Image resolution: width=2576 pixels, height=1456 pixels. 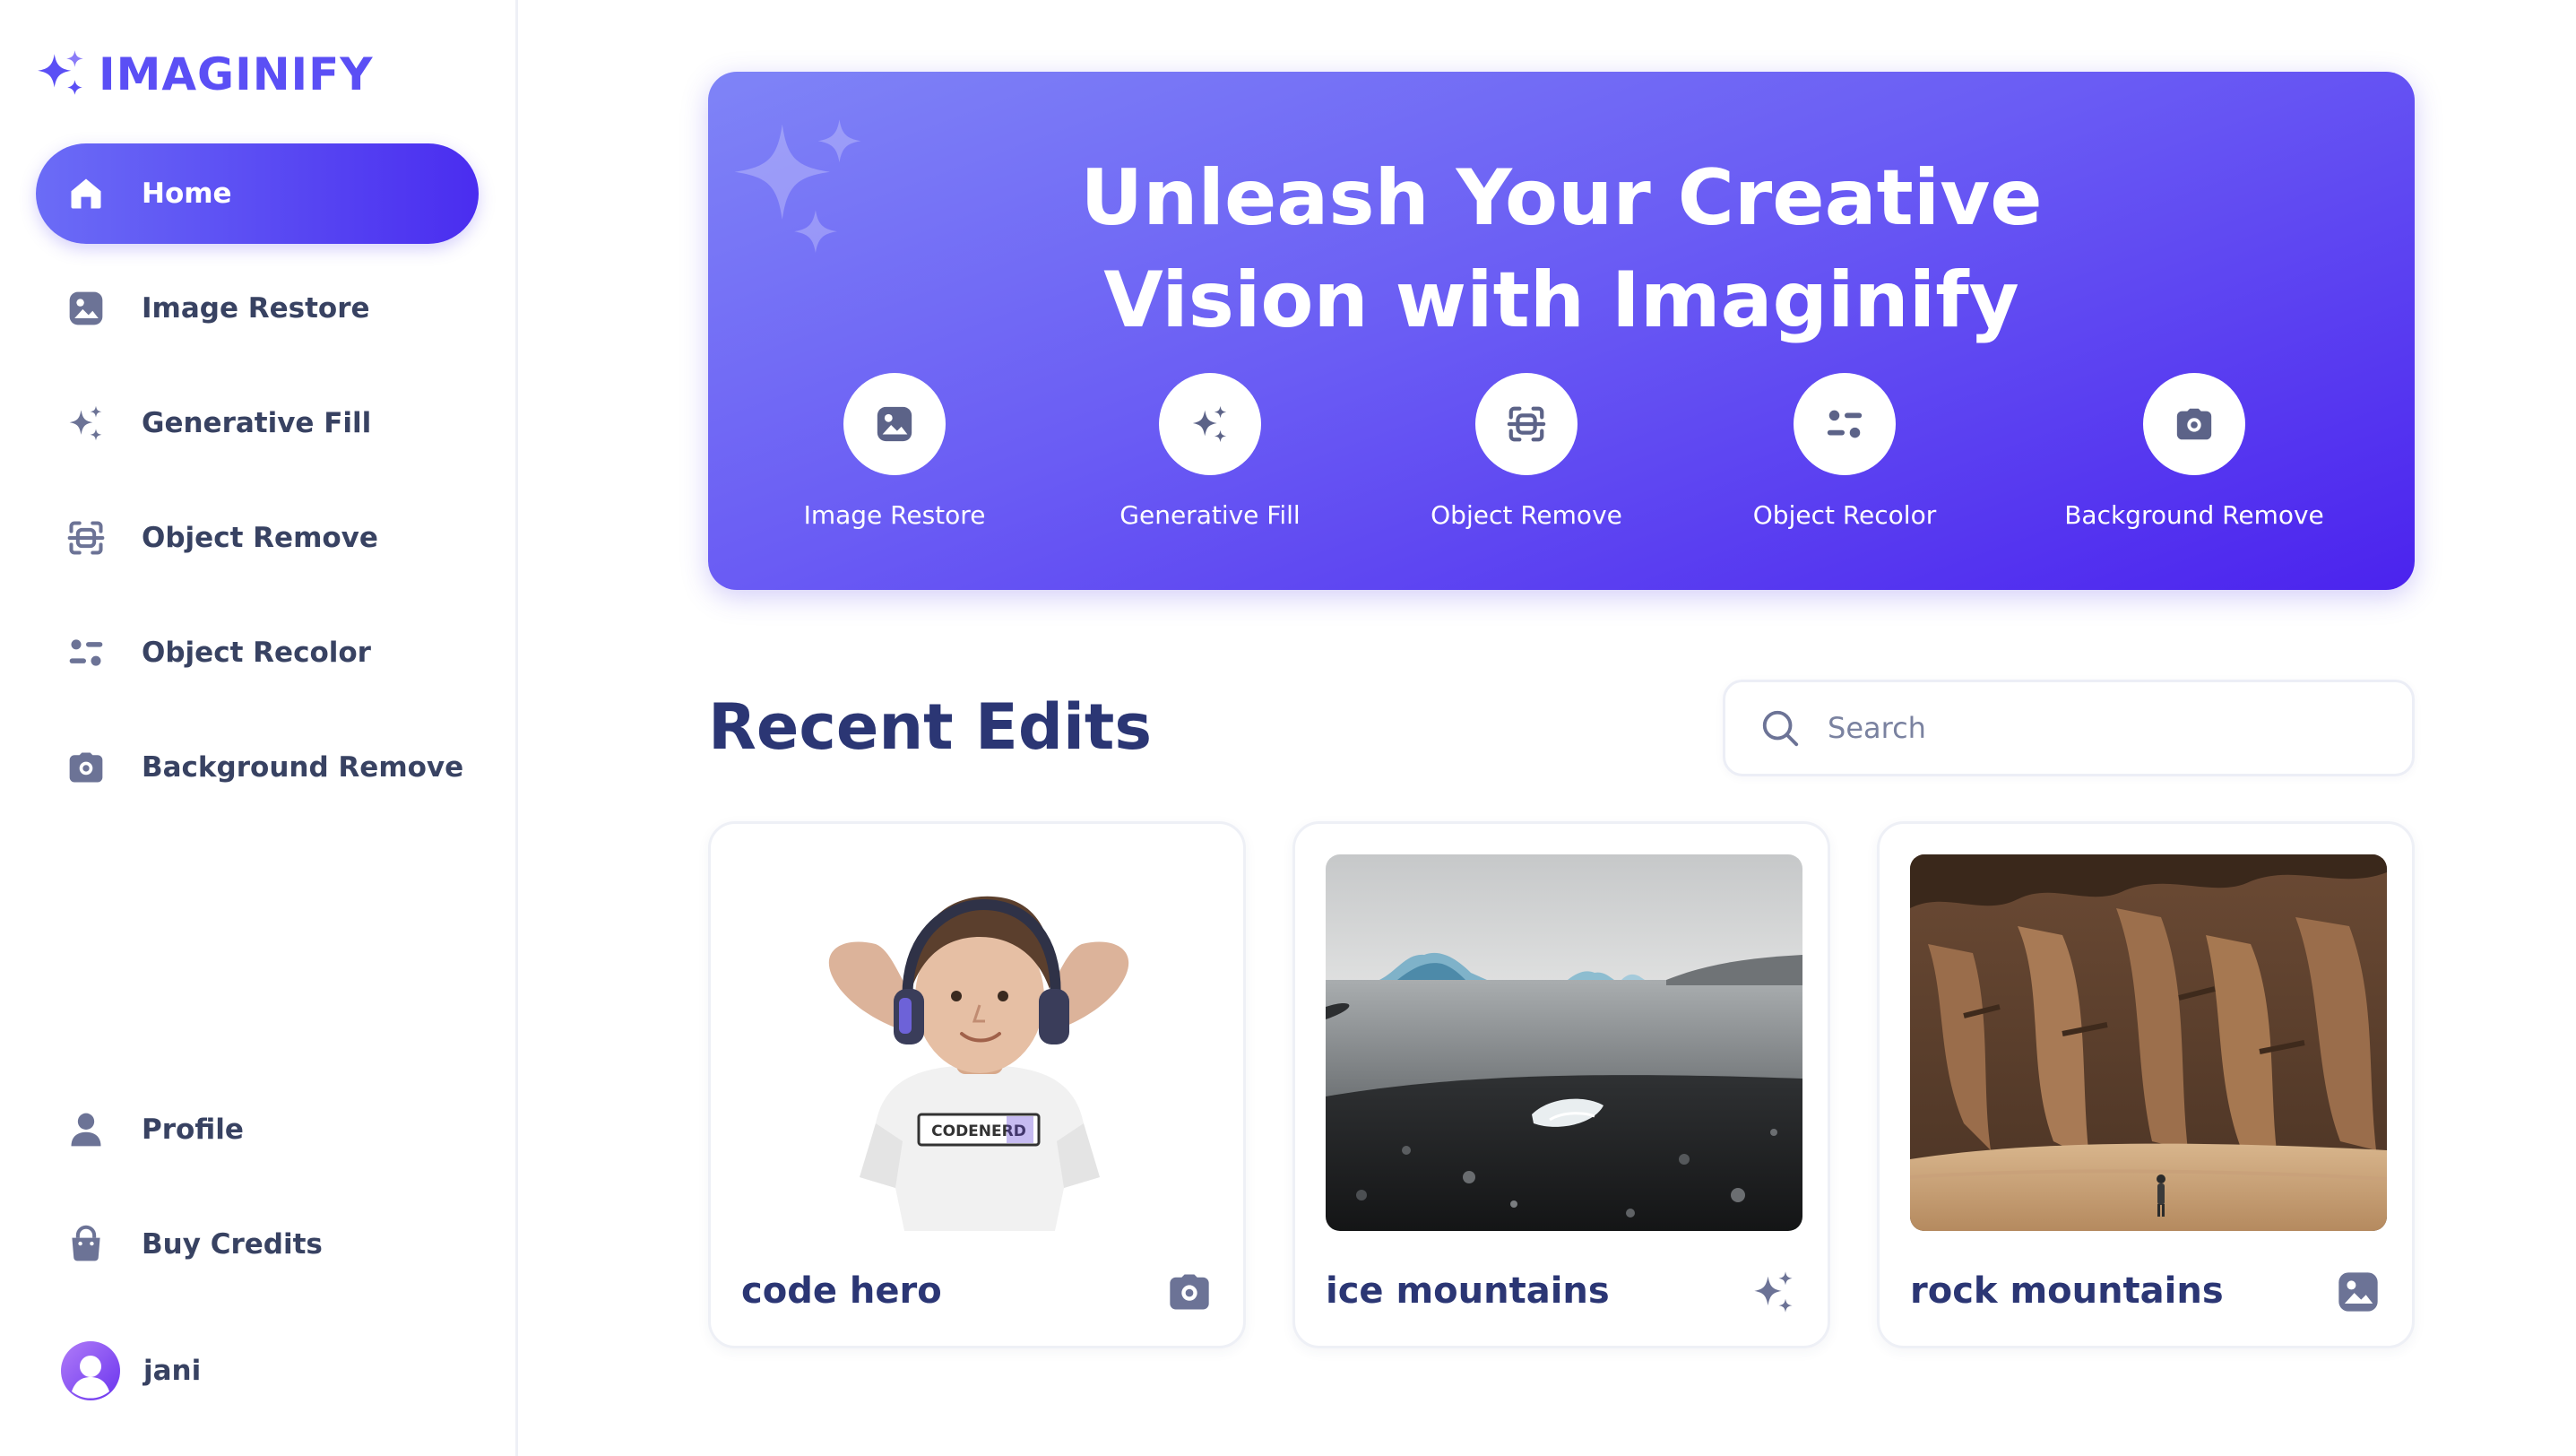 I want to click on hero-tool-object-remove: Object Remove, so click(x=1526, y=451).